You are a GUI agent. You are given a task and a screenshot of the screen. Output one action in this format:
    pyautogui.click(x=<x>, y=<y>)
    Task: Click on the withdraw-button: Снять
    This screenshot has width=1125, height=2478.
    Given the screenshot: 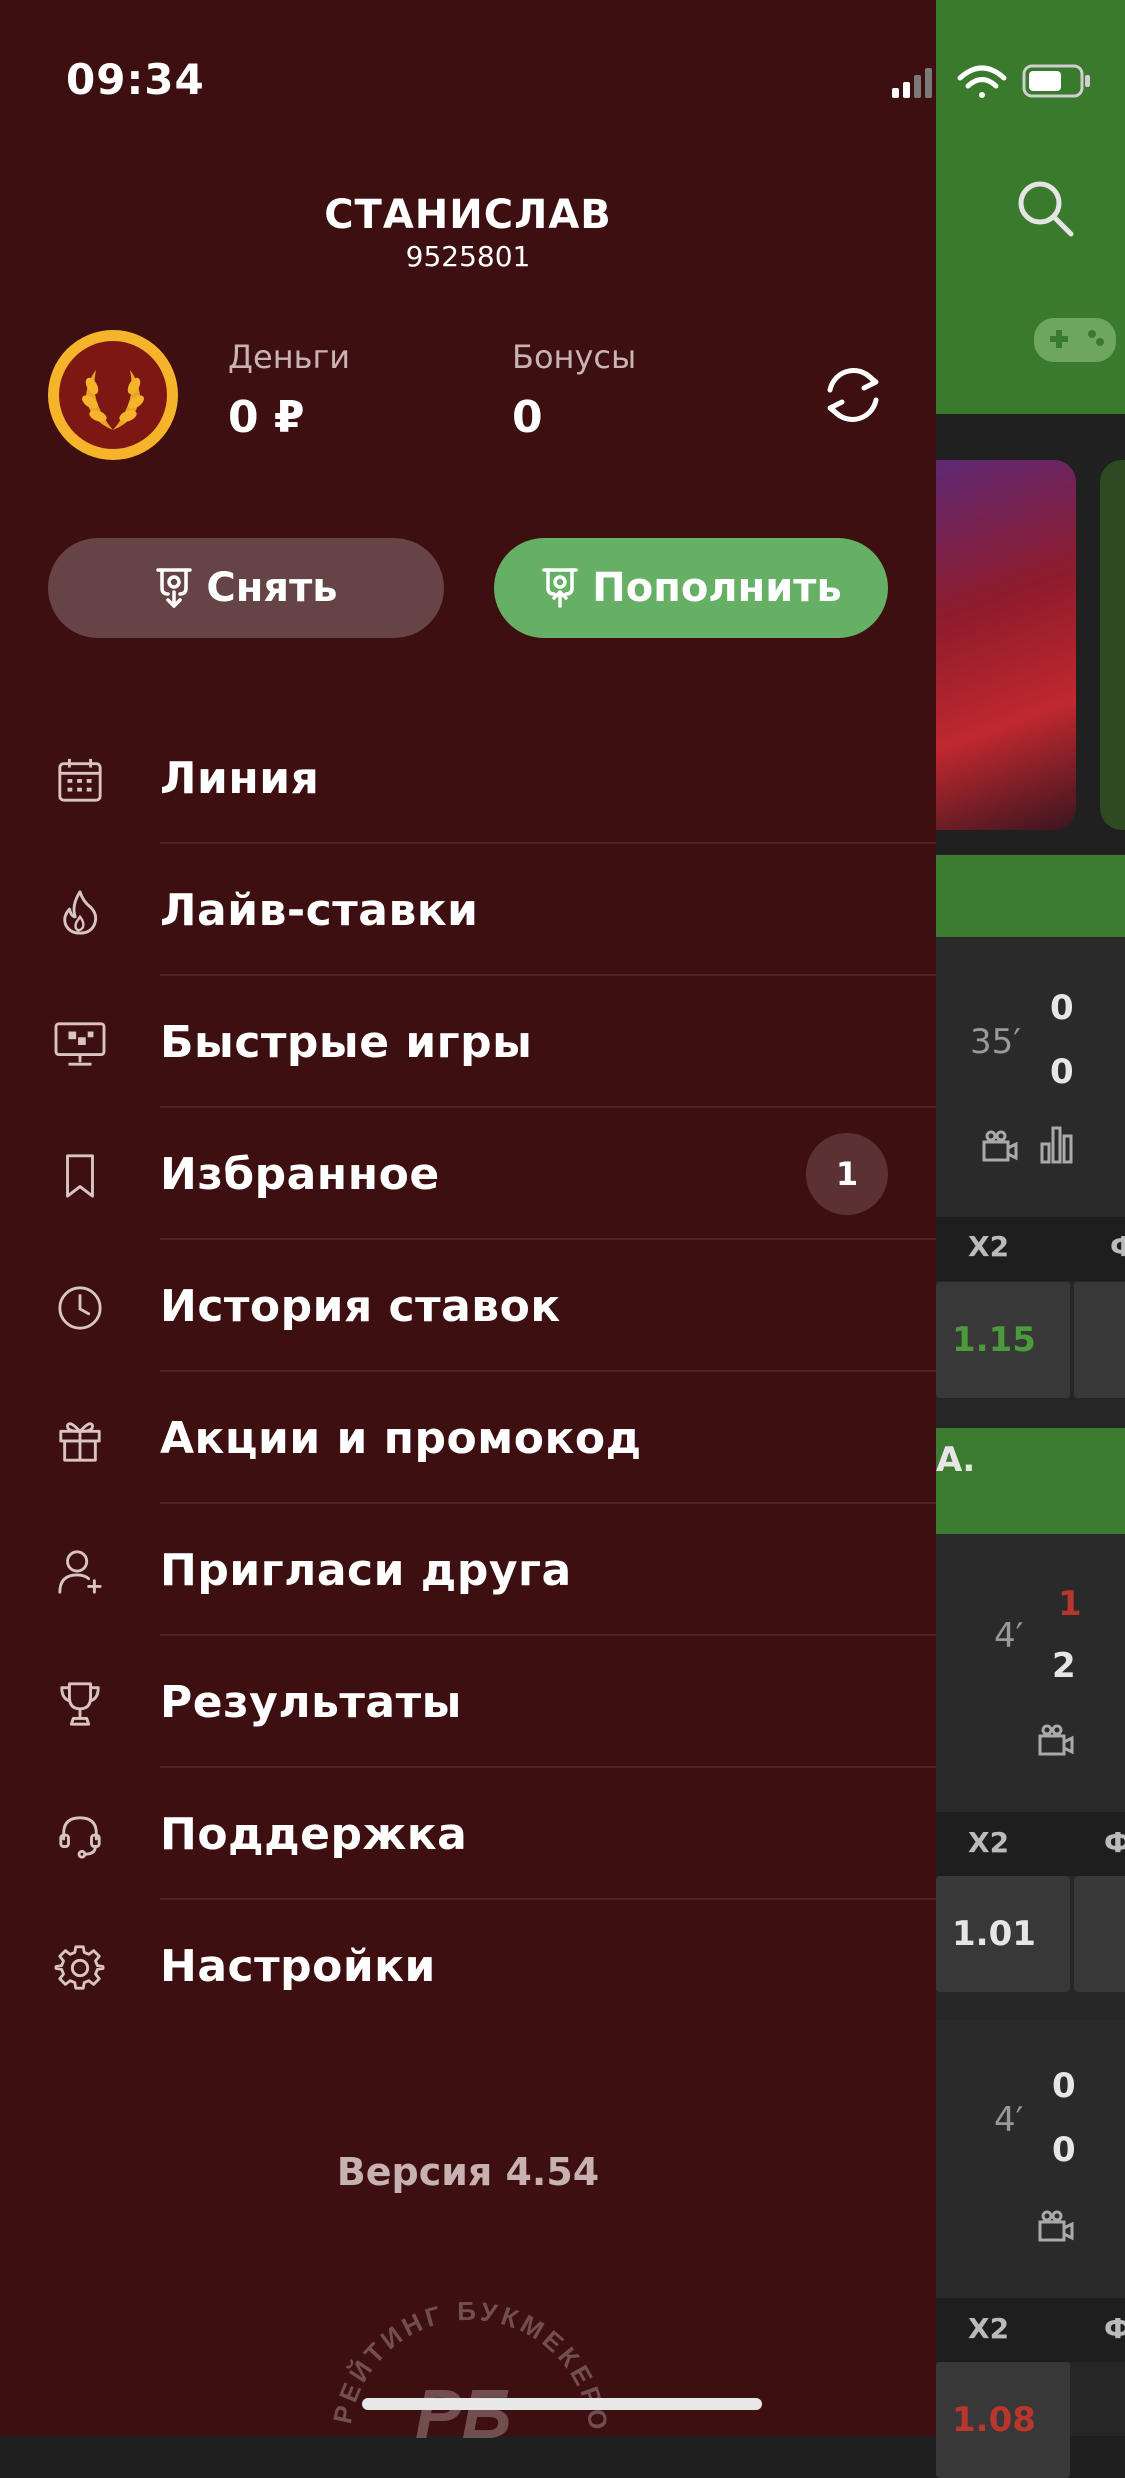 What is the action you would take?
    pyautogui.click(x=246, y=588)
    